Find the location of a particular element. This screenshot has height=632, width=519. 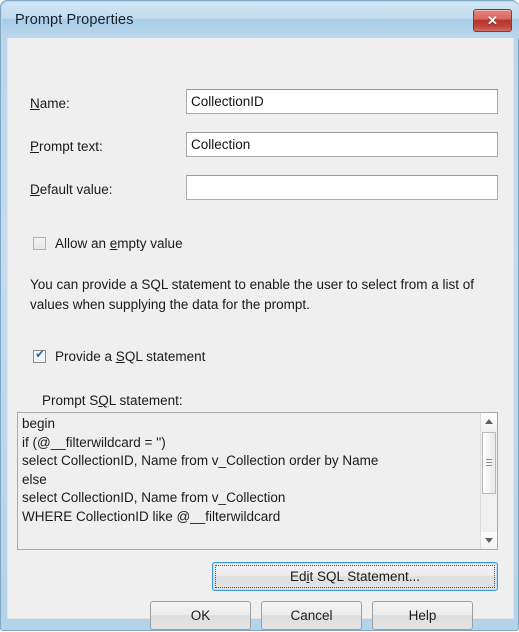

allow-empty-value-label: Allow an empty value is located at coordinates (119, 243).